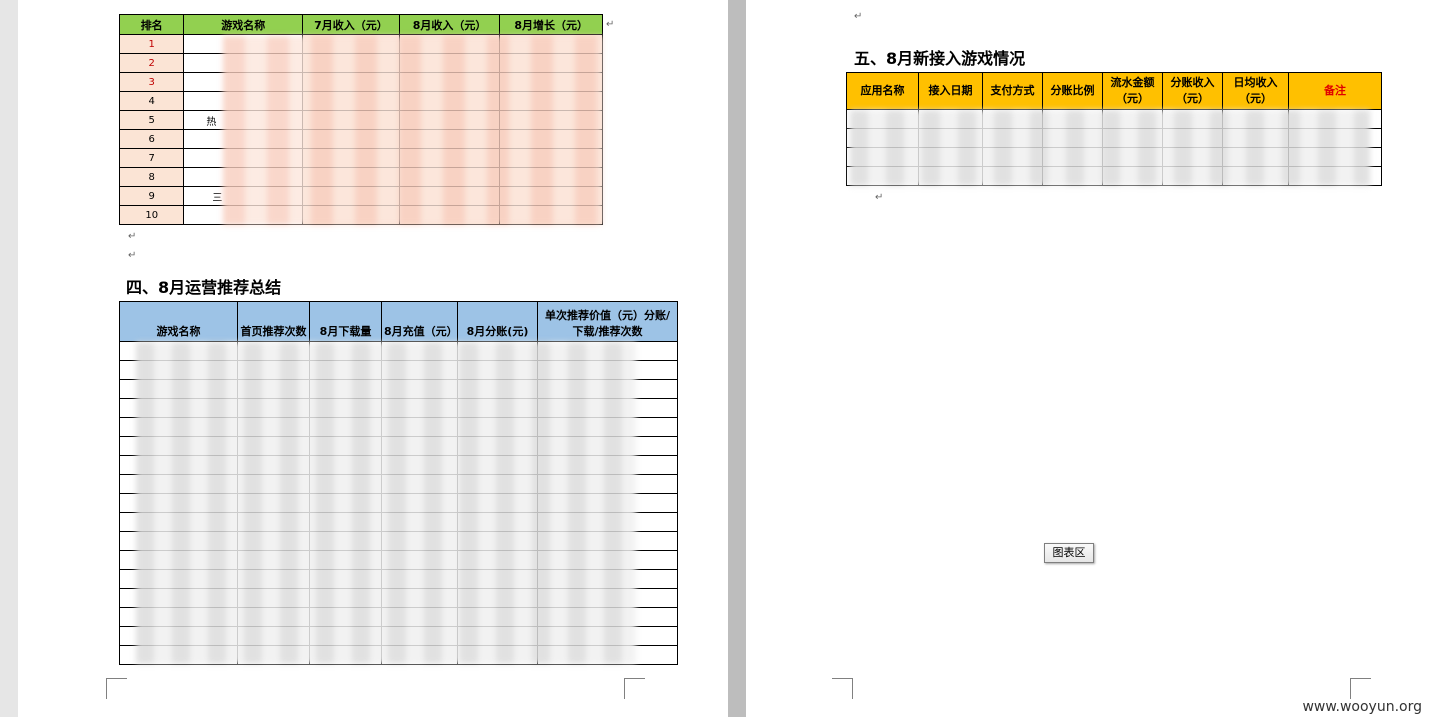  Describe the element at coordinates (151, 177) in the screenshot. I see `rank-cell: 8` at that location.